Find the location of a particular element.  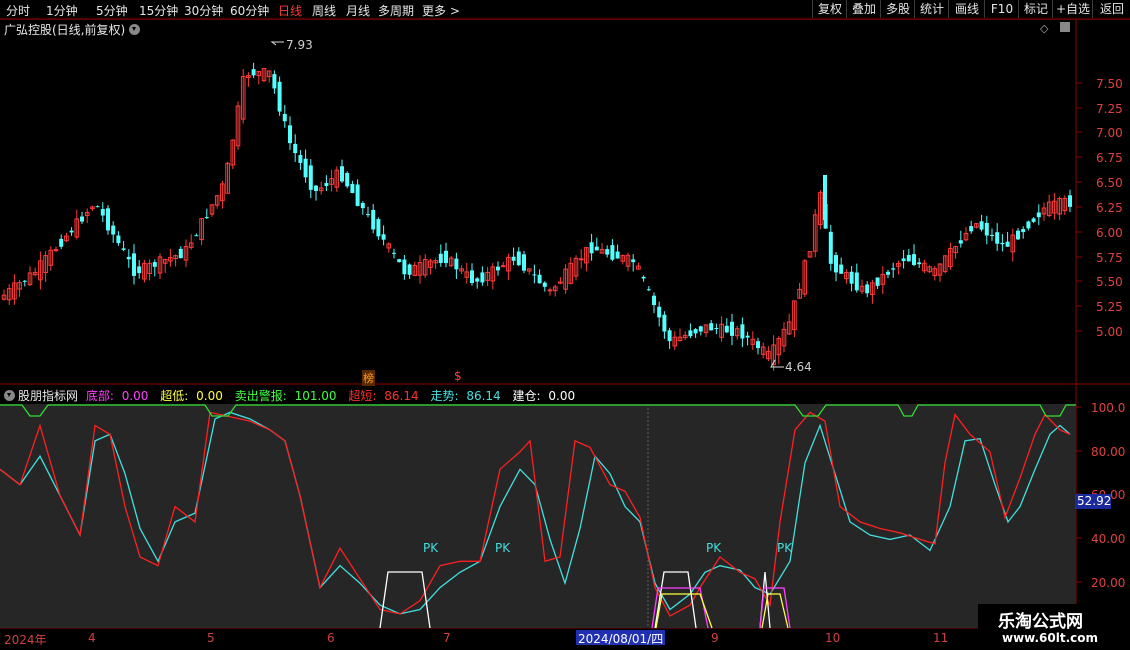

stock-title-text: 广弘控股(日线,前复权) is located at coordinates (65, 30).